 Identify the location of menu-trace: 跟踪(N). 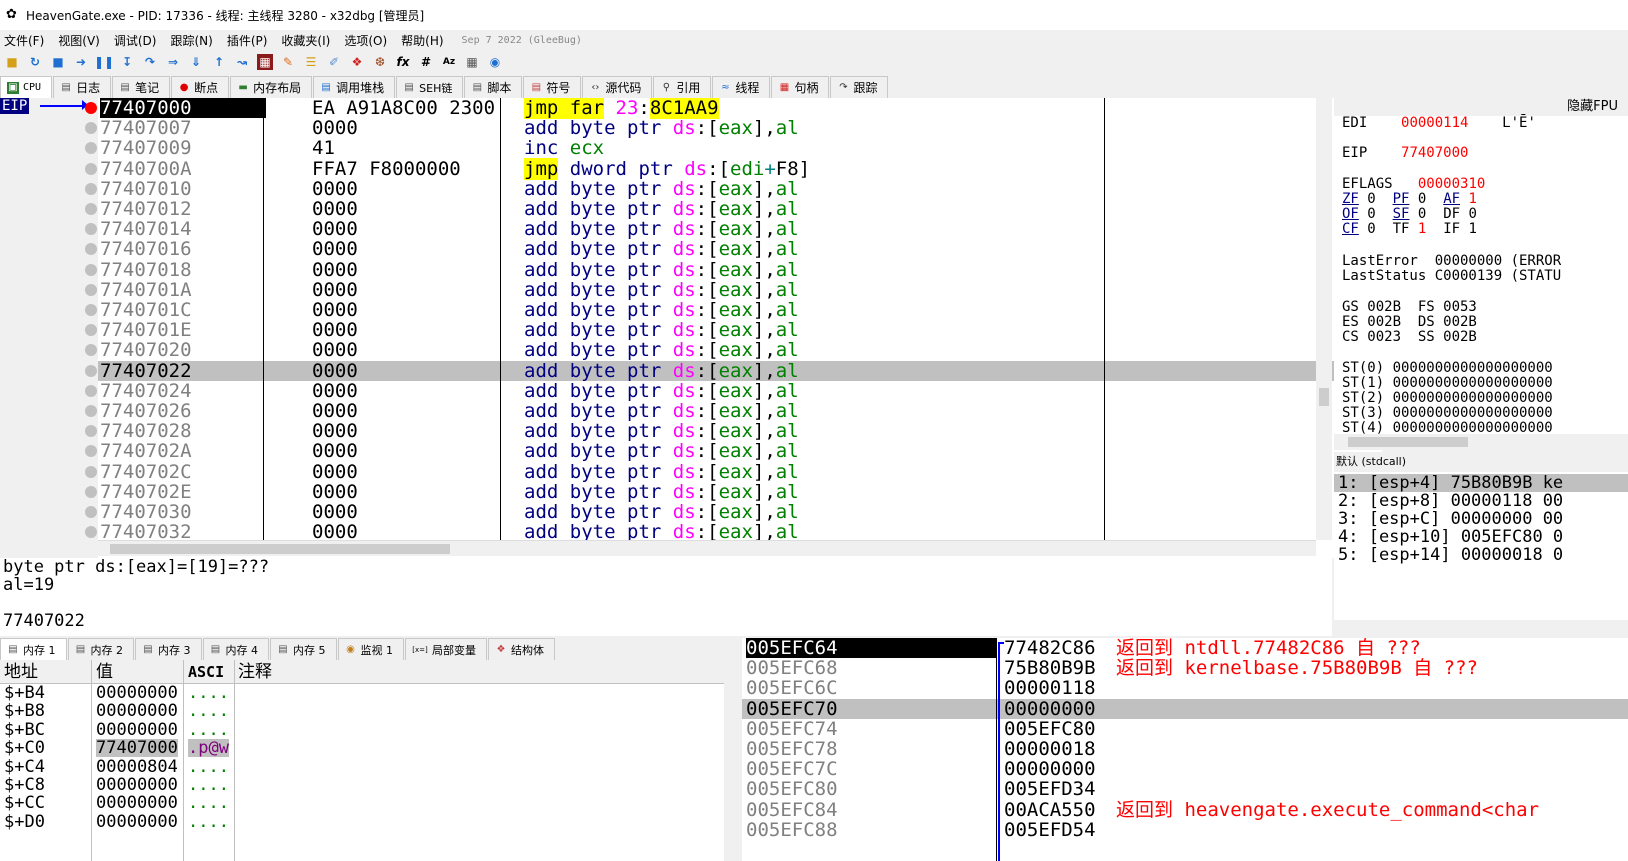
(191, 40).